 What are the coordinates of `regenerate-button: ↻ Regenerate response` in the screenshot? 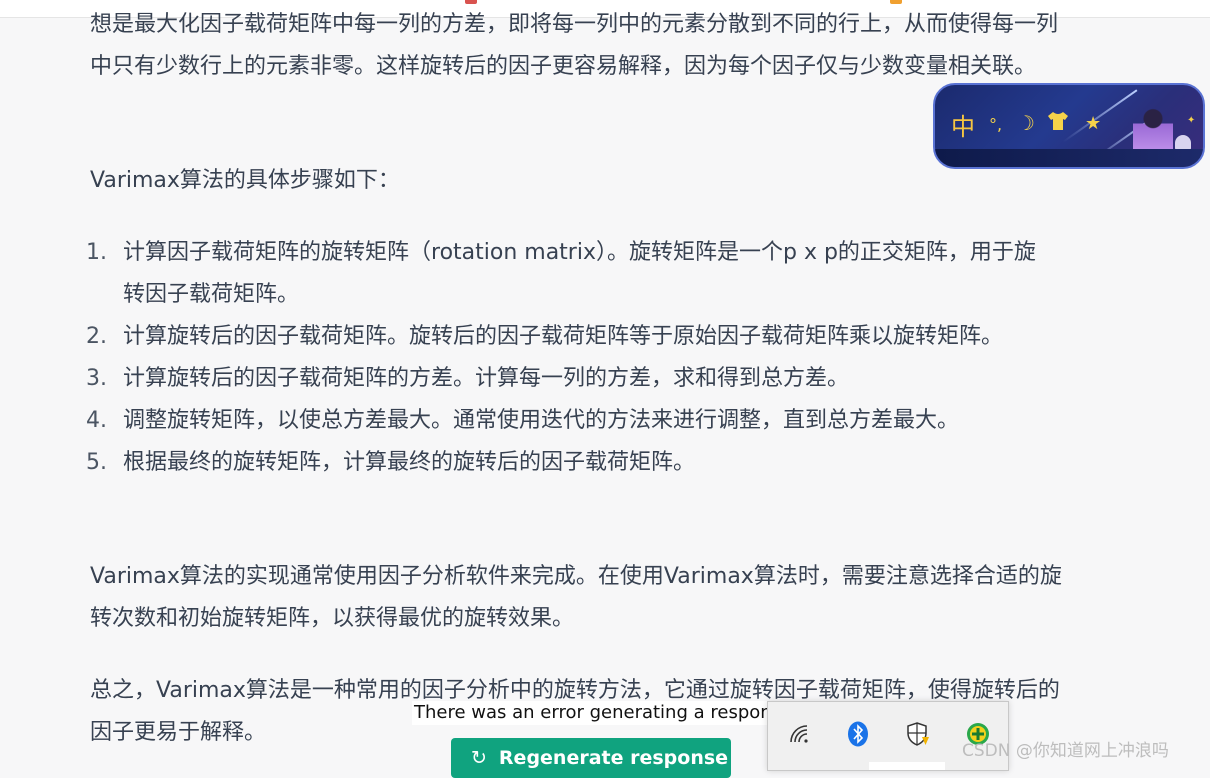 It's located at (591, 758).